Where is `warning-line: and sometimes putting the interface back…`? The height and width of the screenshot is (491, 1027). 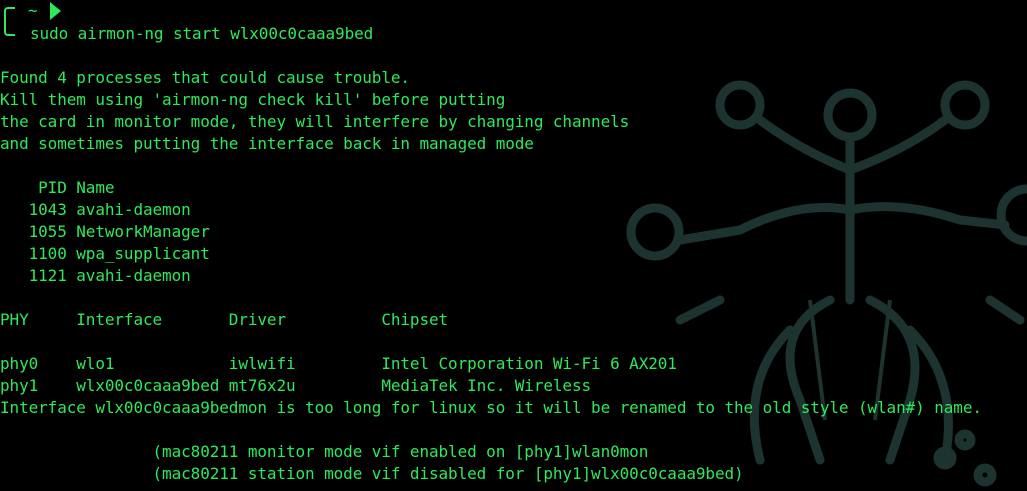 warning-line: and sometimes putting the interface back… is located at coordinates (267, 143).